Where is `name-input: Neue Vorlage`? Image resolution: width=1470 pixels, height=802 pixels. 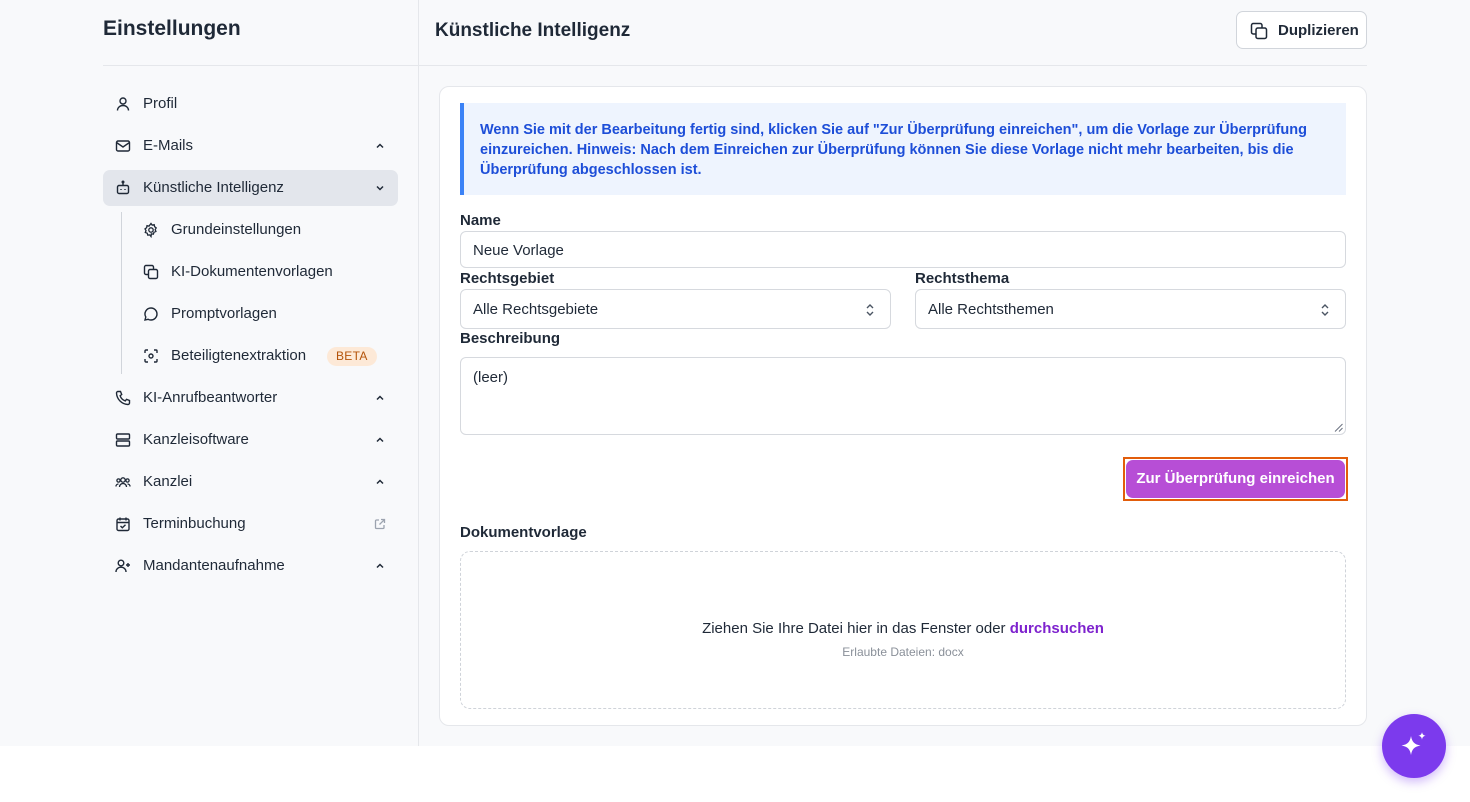
name-input: Neue Vorlage is located at coordinates (903, 249).